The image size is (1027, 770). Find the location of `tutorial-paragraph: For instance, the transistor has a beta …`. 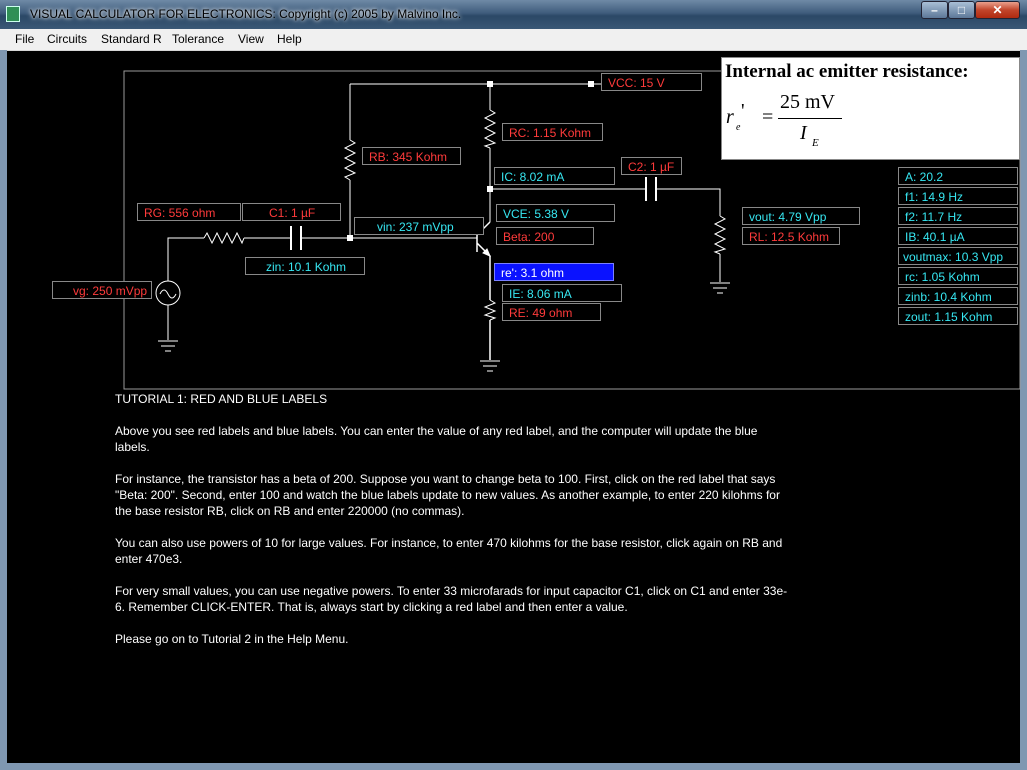

tutorial-paragraph: For instance, the transistor has a beta … is located at coordinates (447, 495).